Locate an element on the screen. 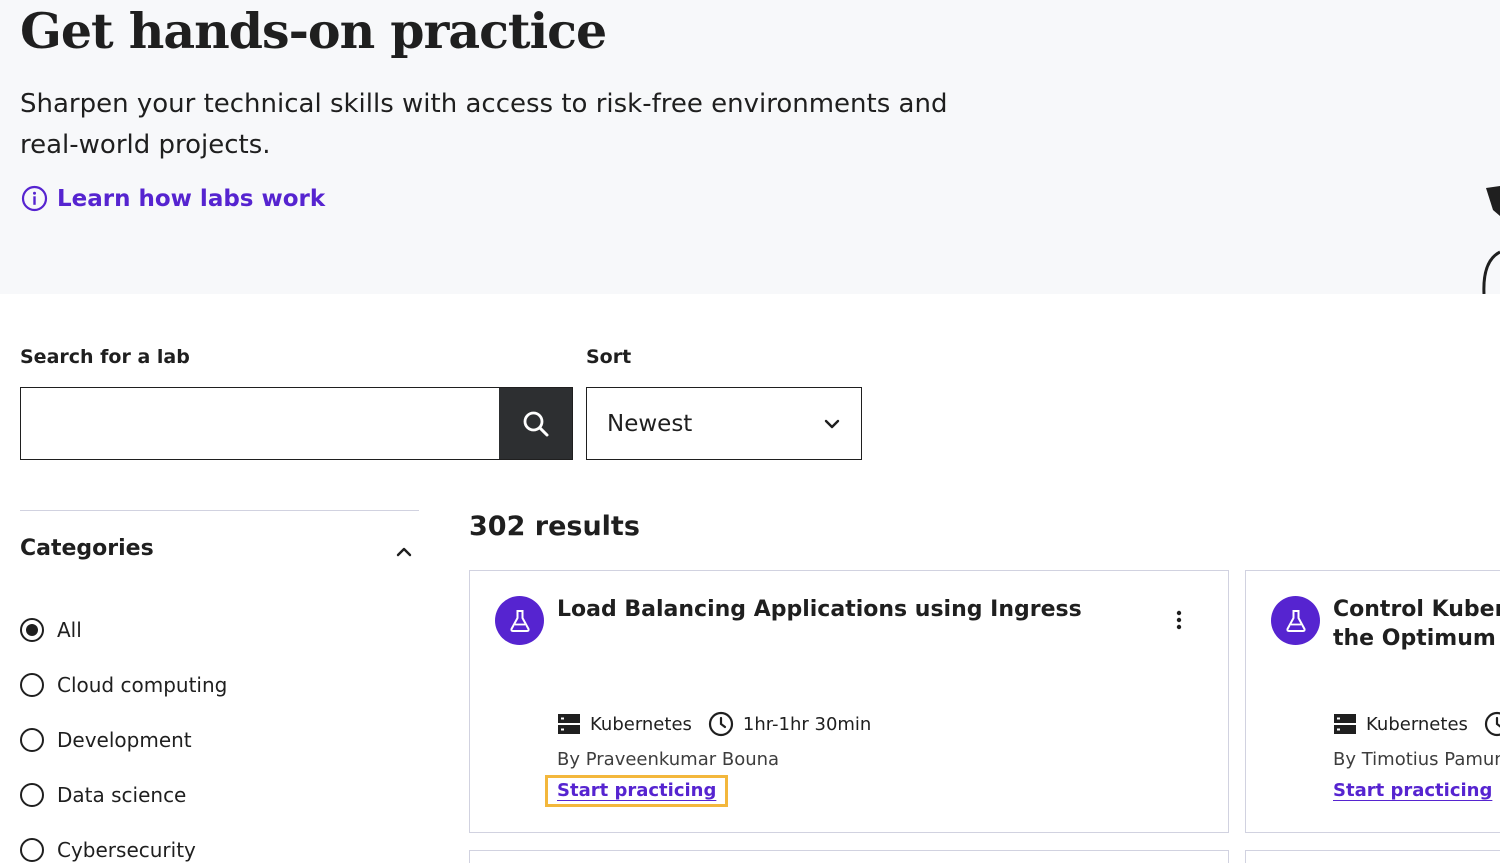  lab-meta: Kubernetes 1hr-1hr 30min is located at coordinates (714, 724).